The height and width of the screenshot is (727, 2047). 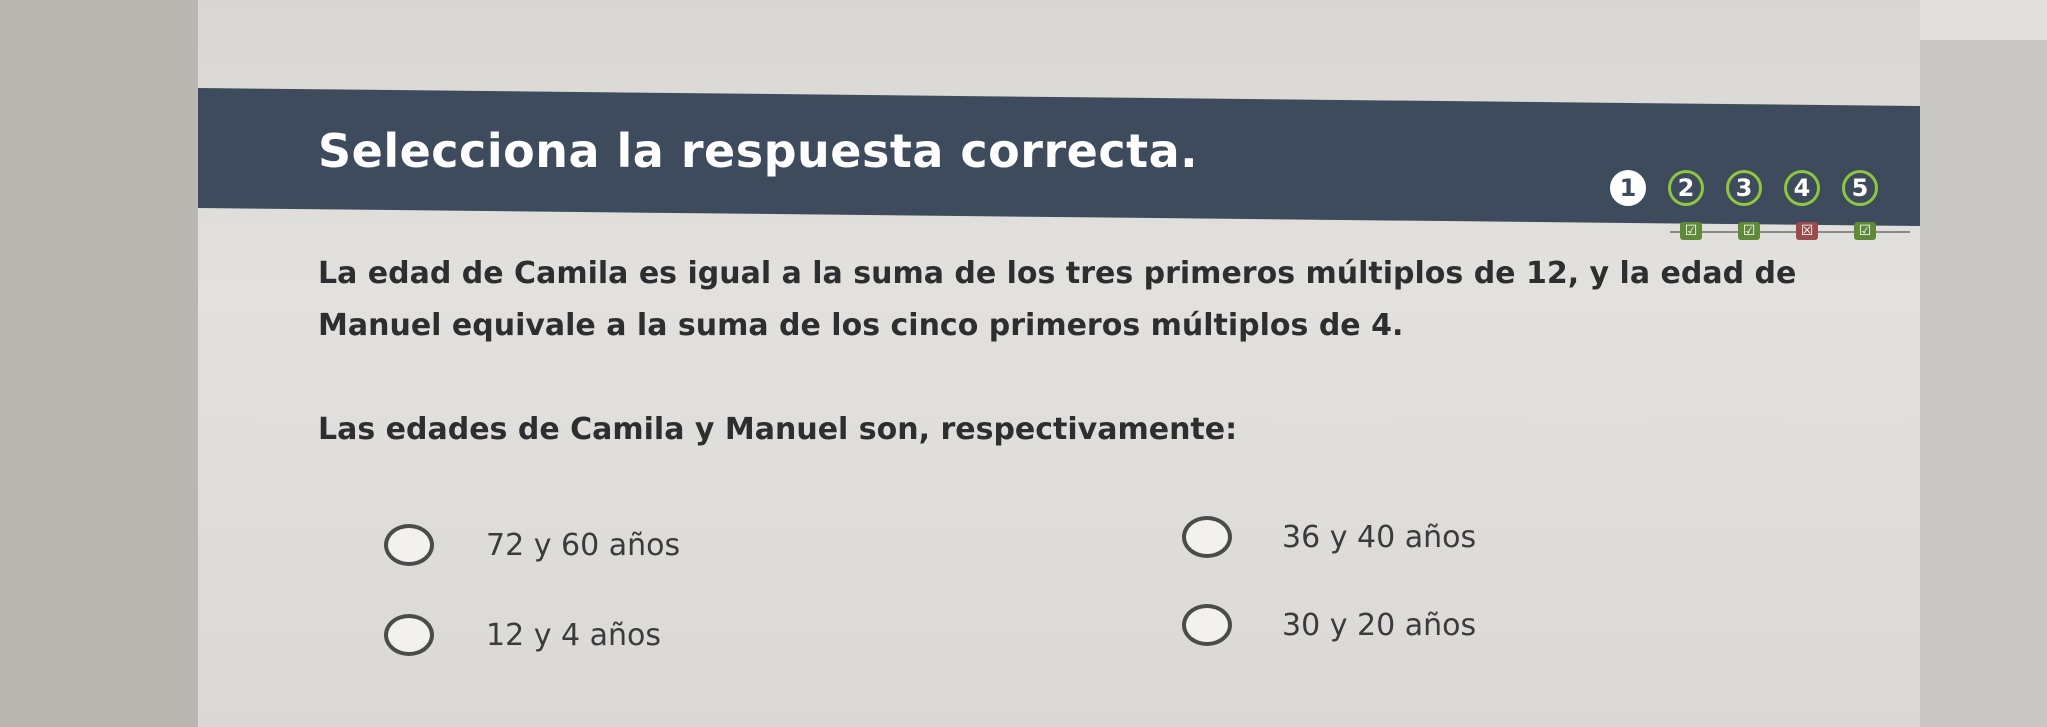 What do you see at coordinates (583, 545) in the screenshot?
I see `option-label: 72 y 60 años` at bounding box center [583, 545].